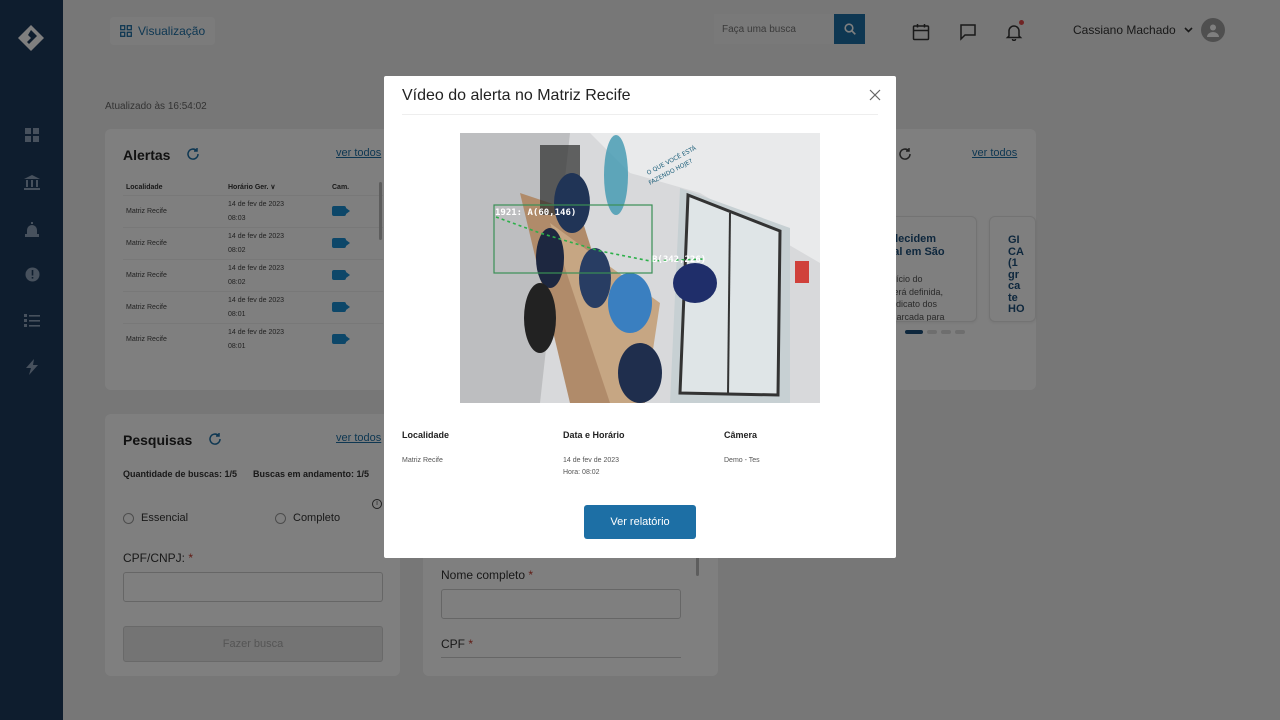 This screenshot has width=1280, height=720. I want to click on modal-divider, so click(640, 114).